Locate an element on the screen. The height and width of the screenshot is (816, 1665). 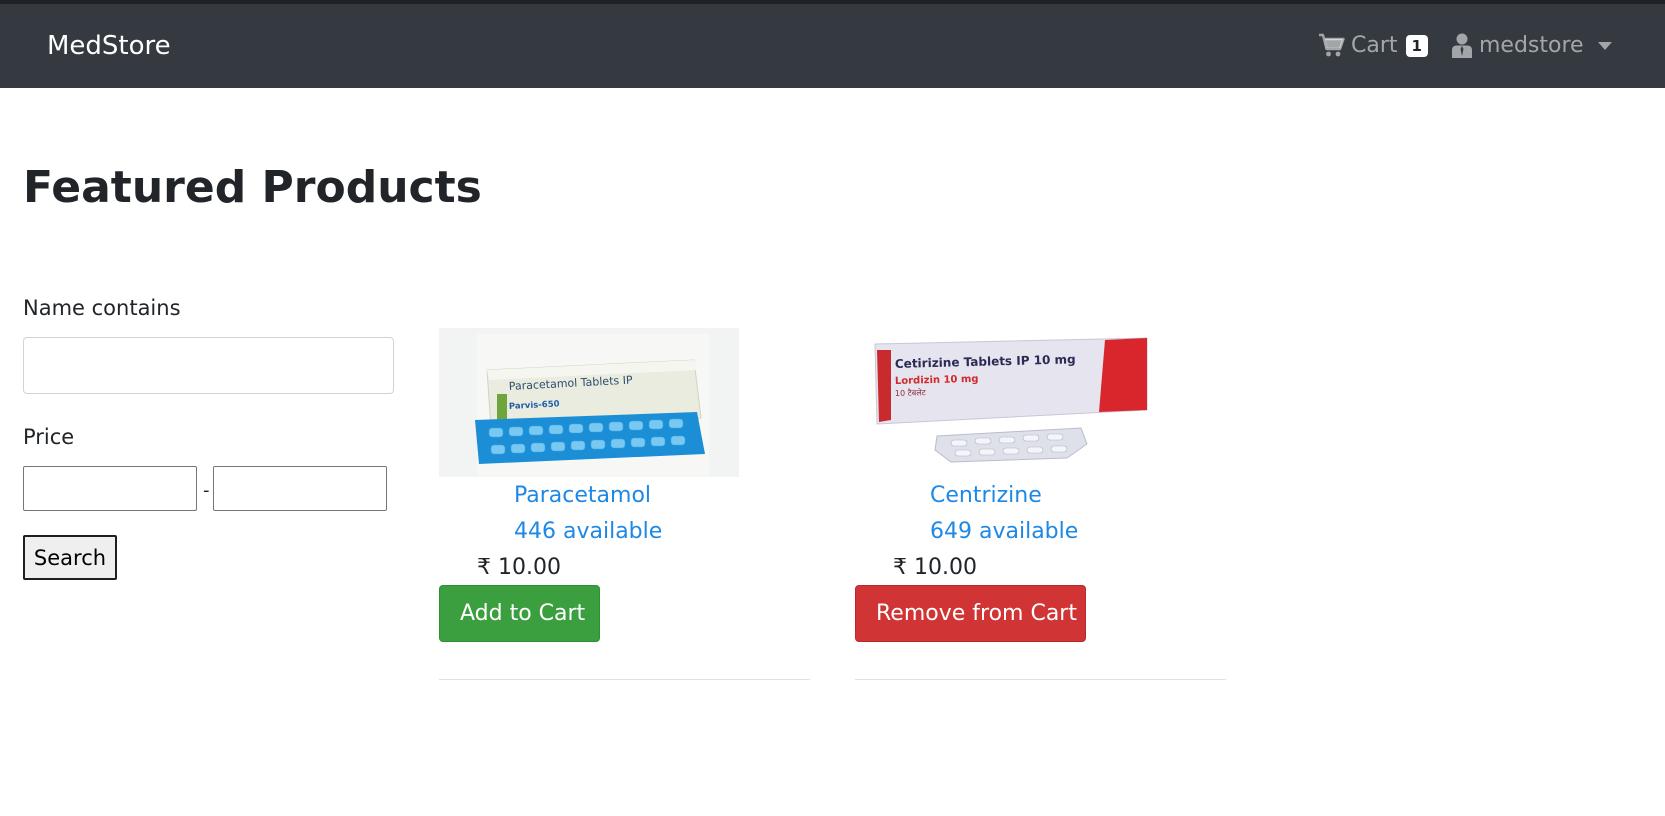
add-to-cart-button: Add to Cart is located at coordinates (519, 613).